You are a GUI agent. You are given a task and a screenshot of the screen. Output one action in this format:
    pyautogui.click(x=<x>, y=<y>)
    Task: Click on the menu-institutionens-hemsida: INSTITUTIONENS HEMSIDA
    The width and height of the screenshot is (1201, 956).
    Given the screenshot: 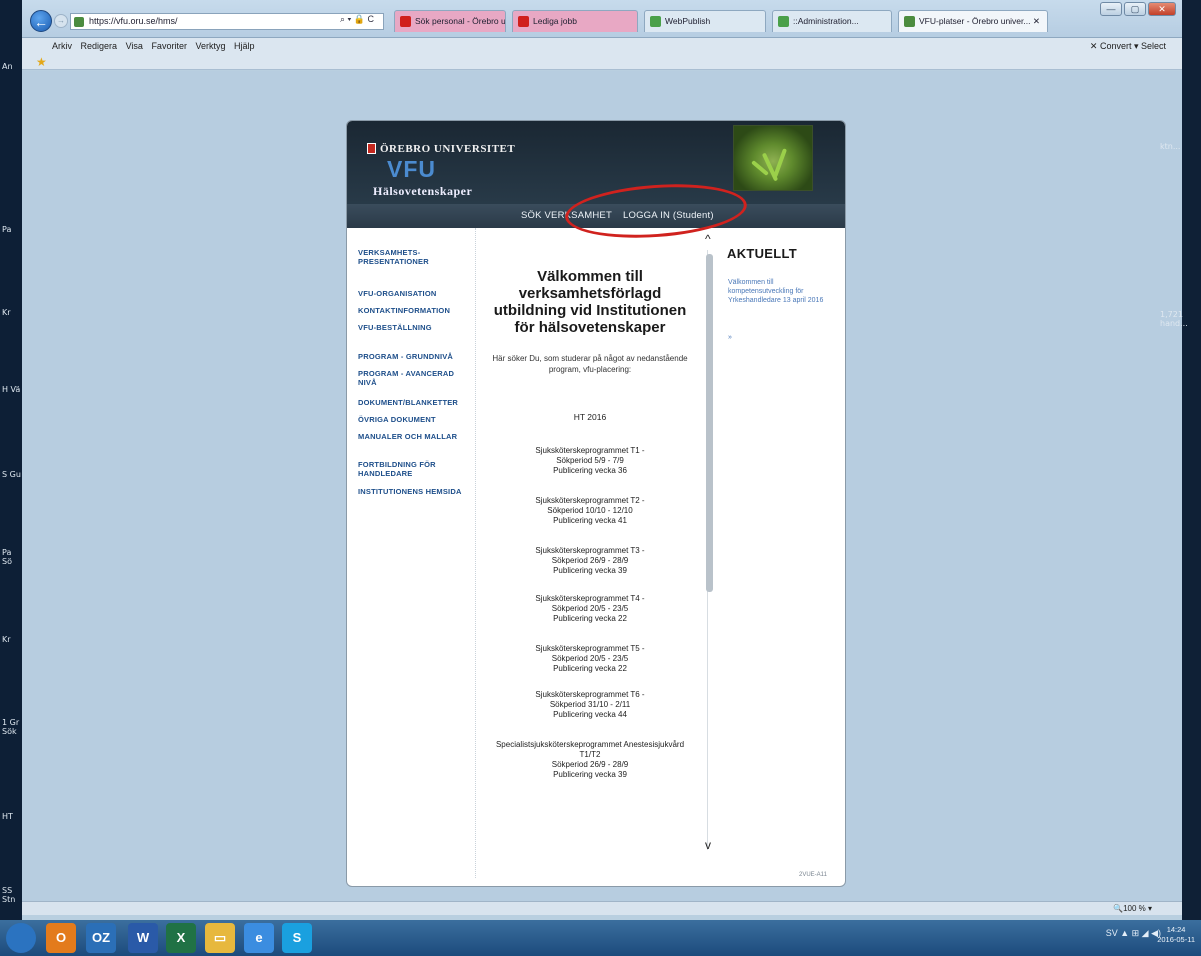 What is the action you would take?
    pyautogui.click(x=413, y=491)
    